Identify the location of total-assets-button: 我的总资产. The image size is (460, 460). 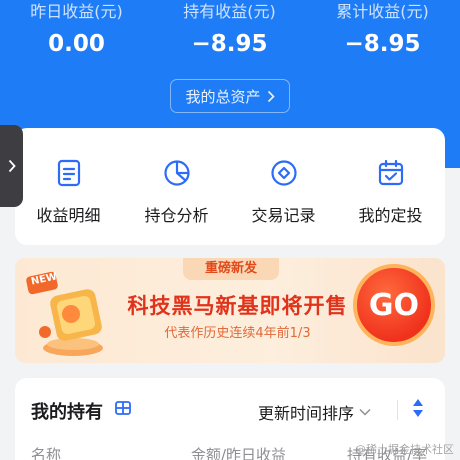
(230, 96).